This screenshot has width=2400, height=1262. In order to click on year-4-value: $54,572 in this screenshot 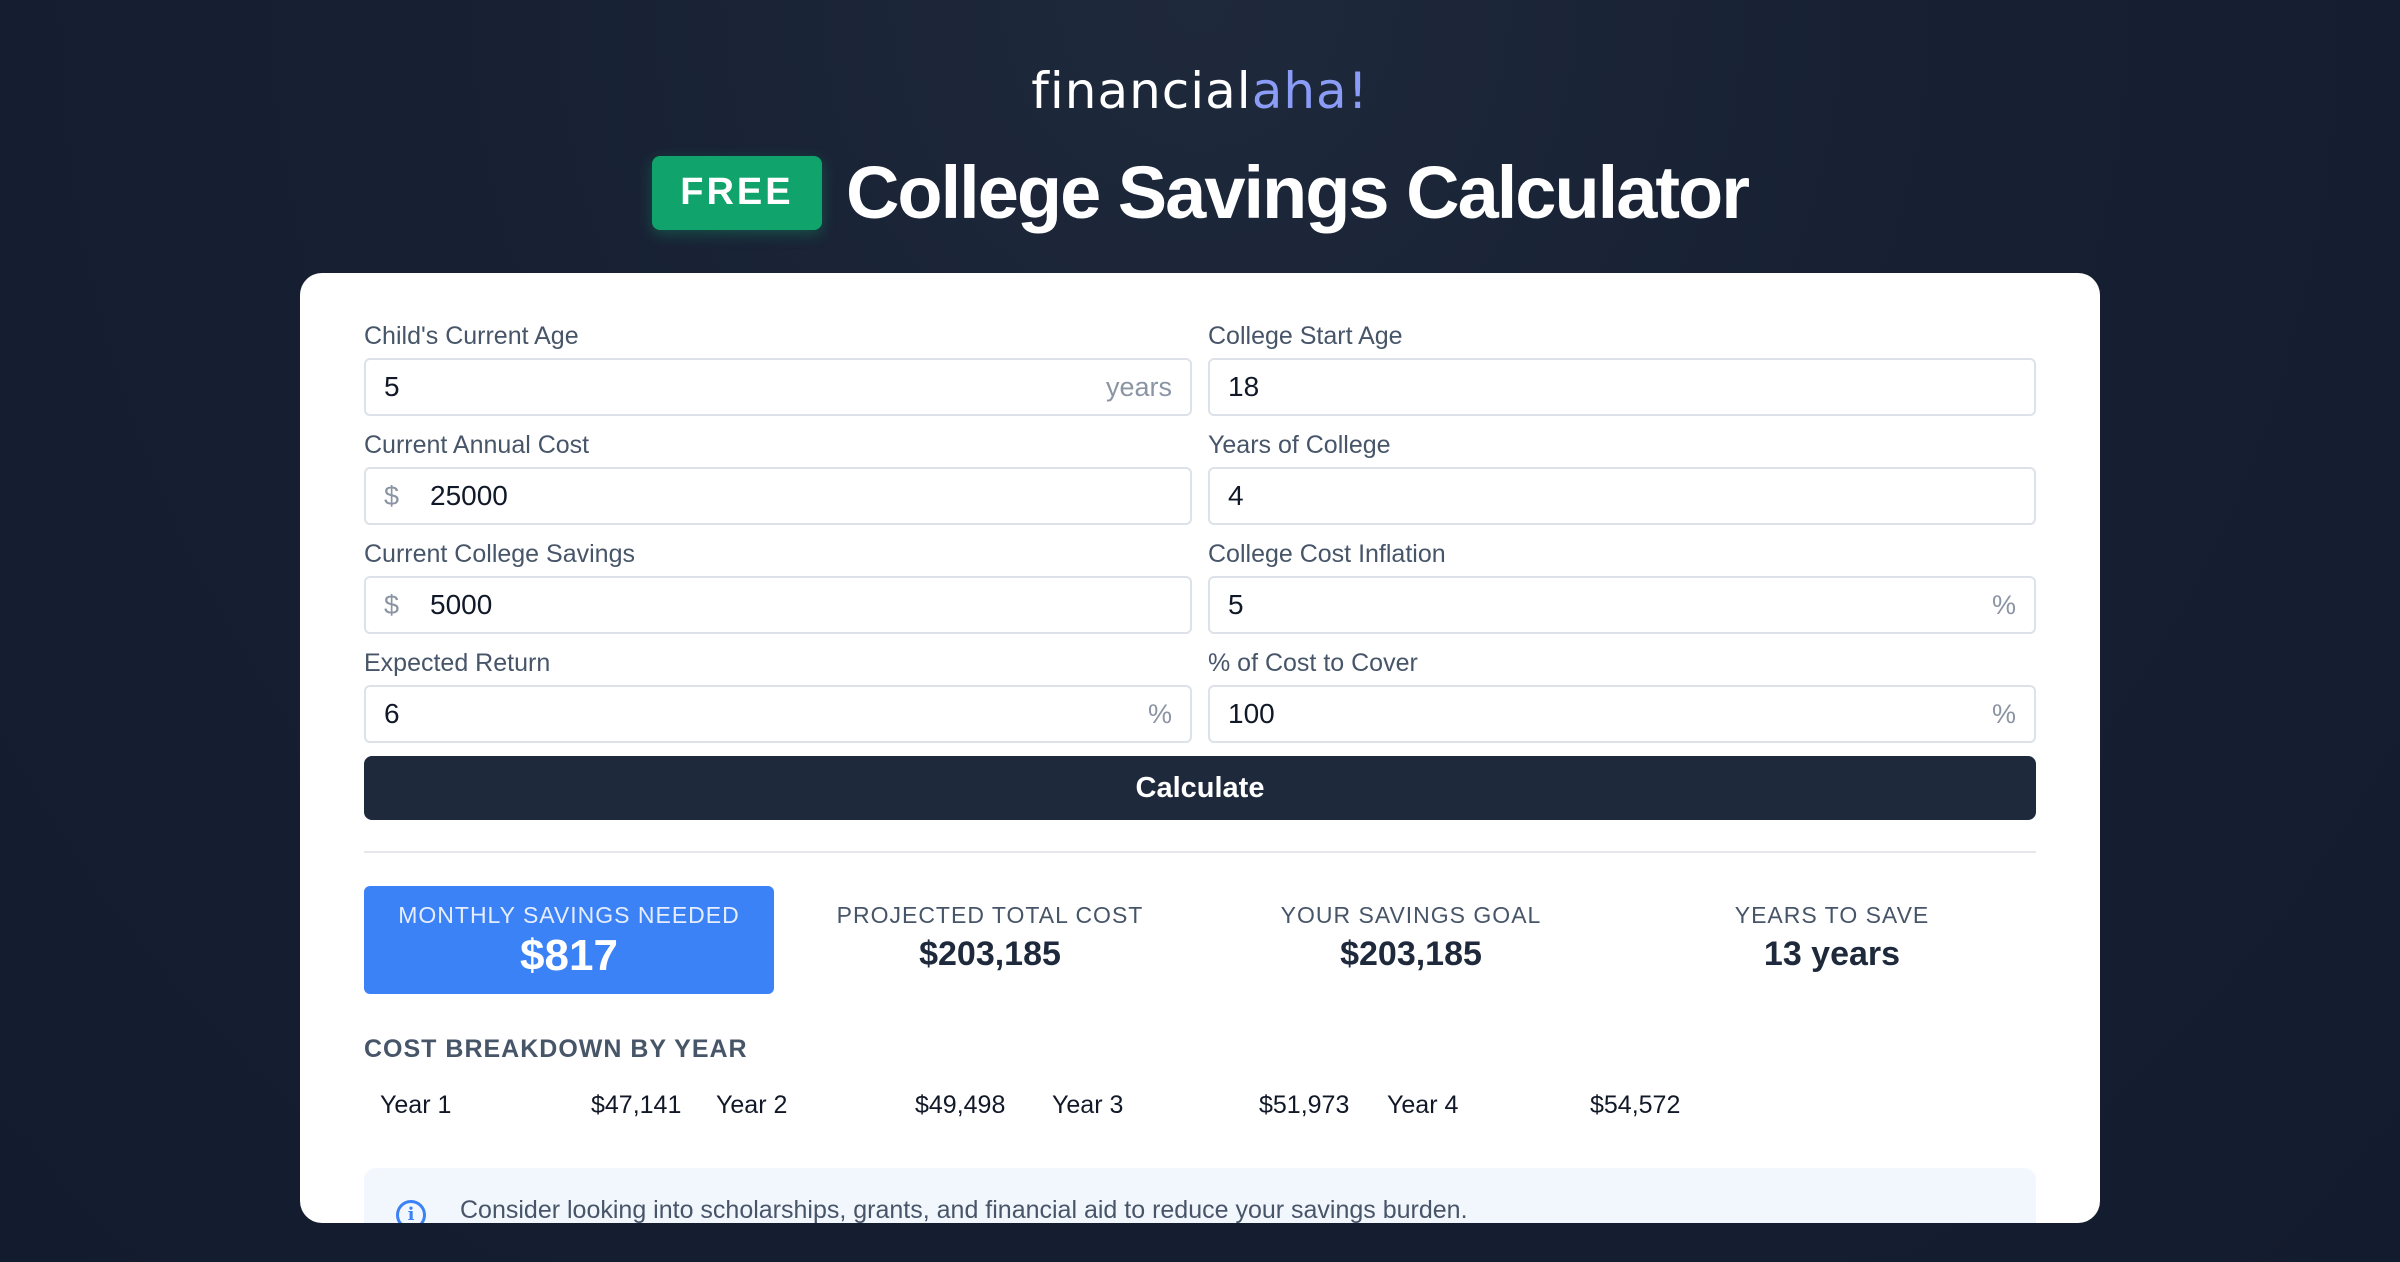, I will do `click(1635, 1105)`.